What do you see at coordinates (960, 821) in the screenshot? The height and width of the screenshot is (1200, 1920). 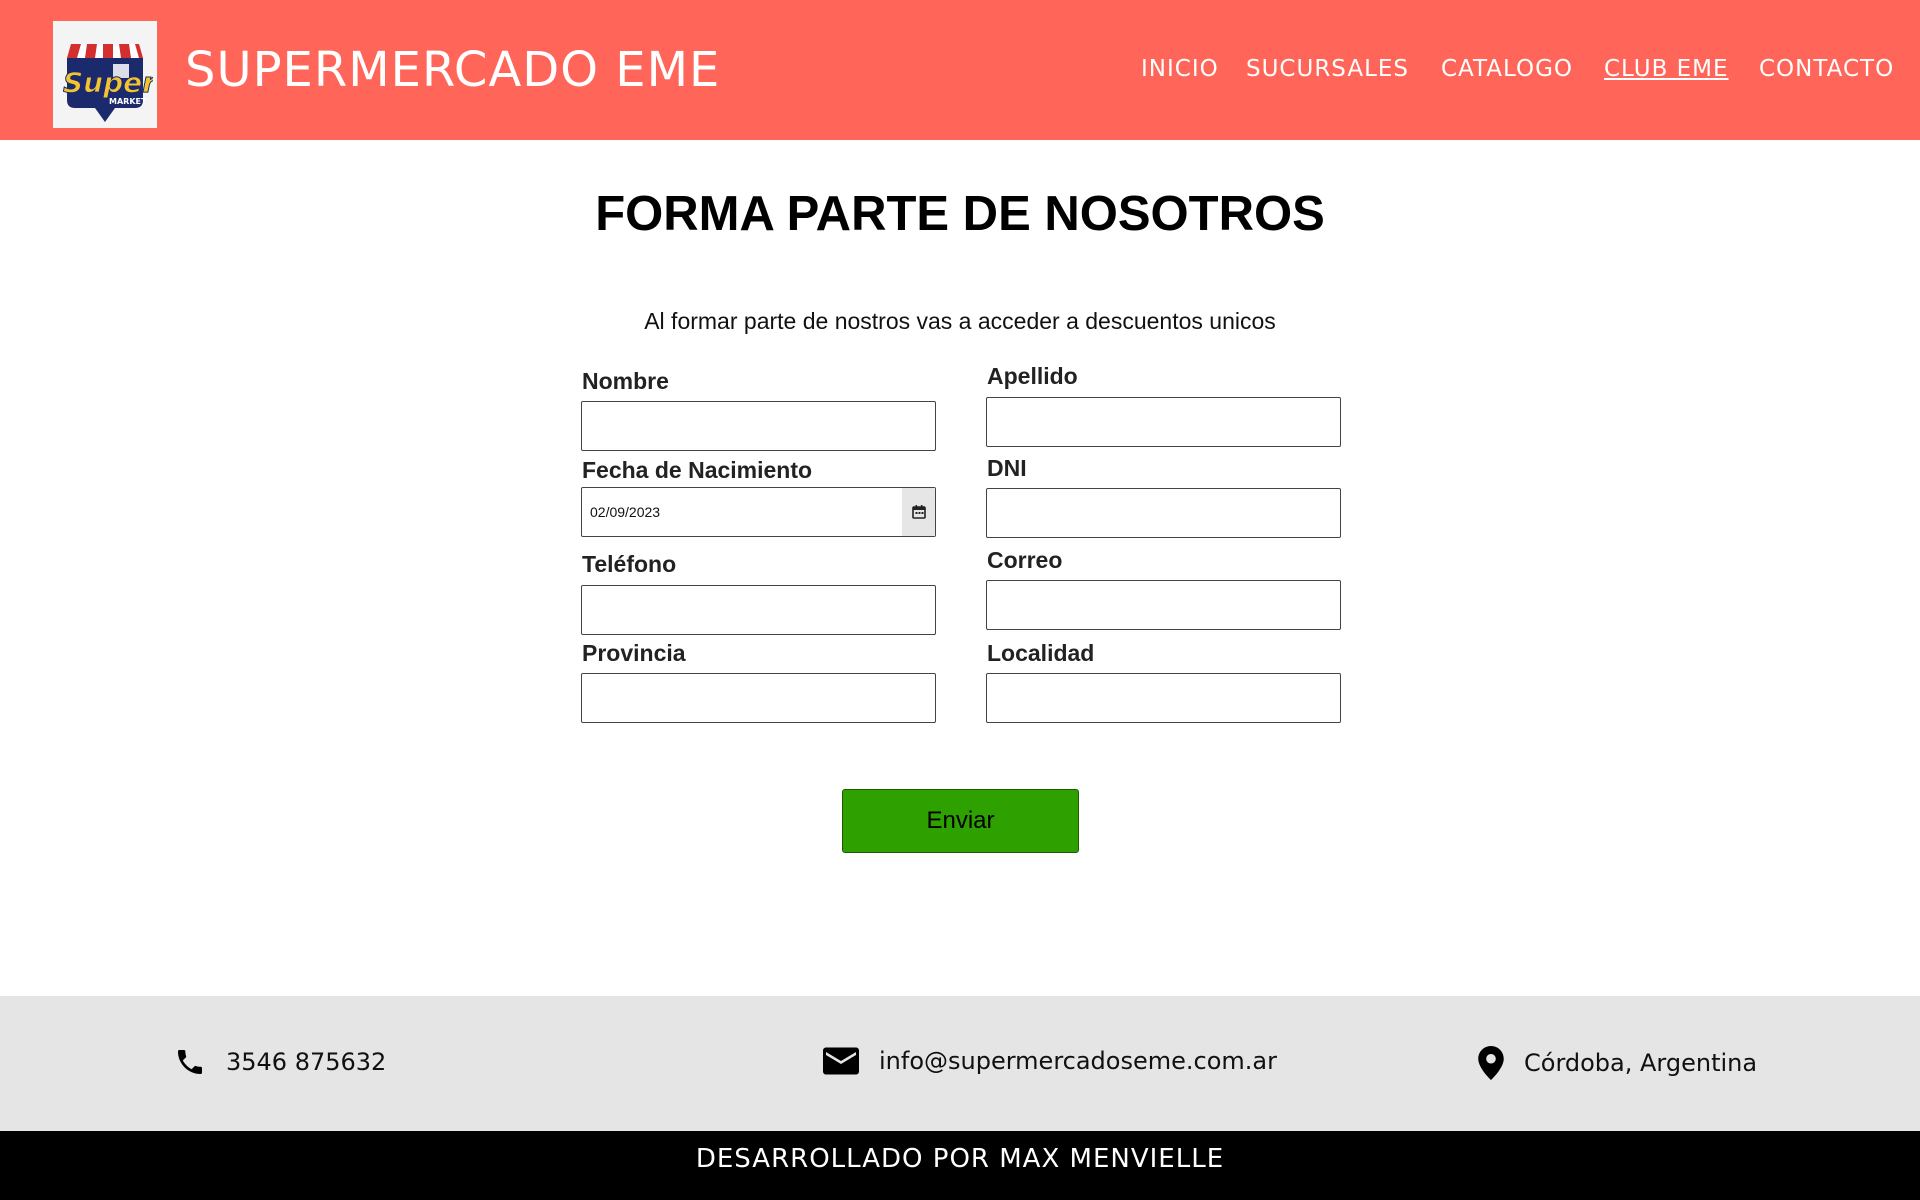 I see `enviar-button: Enviar` at bounding box center [960, 821].